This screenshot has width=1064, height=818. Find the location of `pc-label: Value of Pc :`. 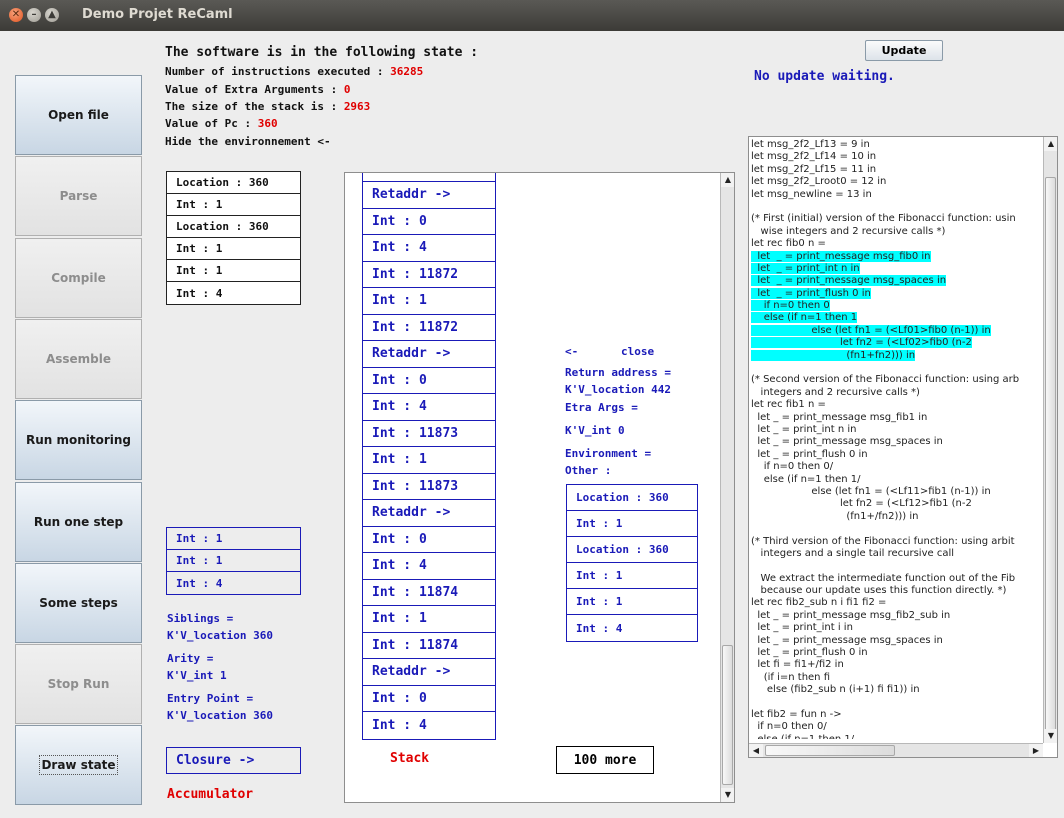

pc-label: Value of Pc : is located at coordinates (211, 123).